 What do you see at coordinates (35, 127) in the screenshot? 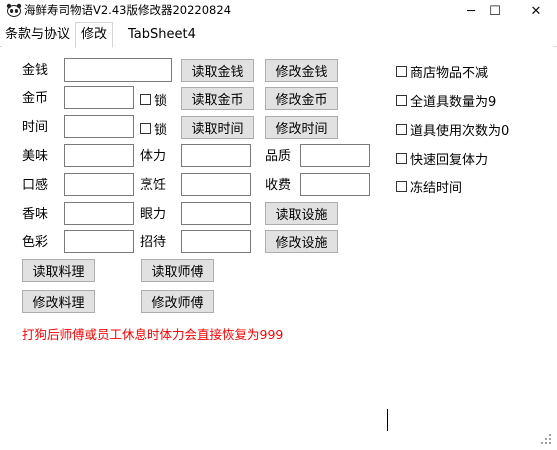
I see `time-label: 时间` at bounding box center [35, 127].